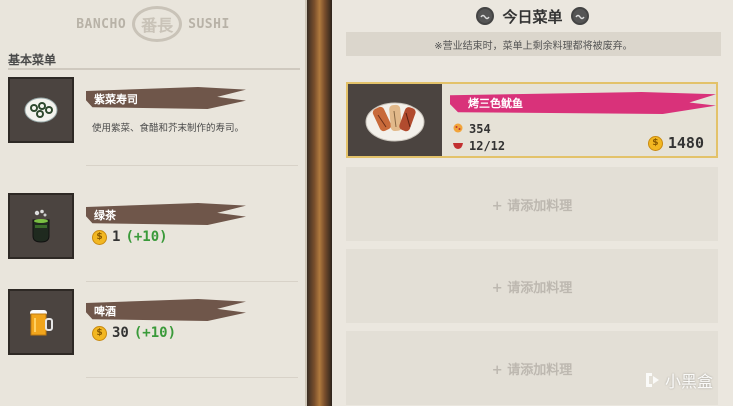 Image resolution: width=733 pixels, height=406 pixels. I want to click on item-price: $ 1 (+10), so click(130, 237).